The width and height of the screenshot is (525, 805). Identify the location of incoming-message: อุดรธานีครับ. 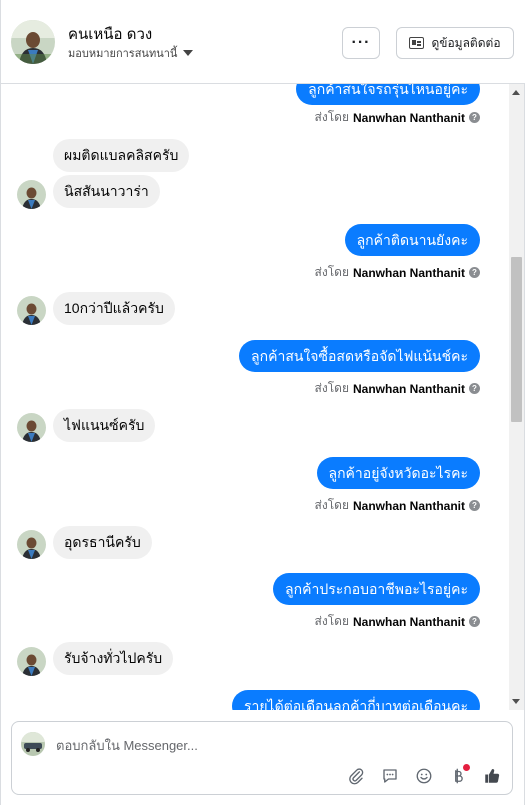
(102, 542).